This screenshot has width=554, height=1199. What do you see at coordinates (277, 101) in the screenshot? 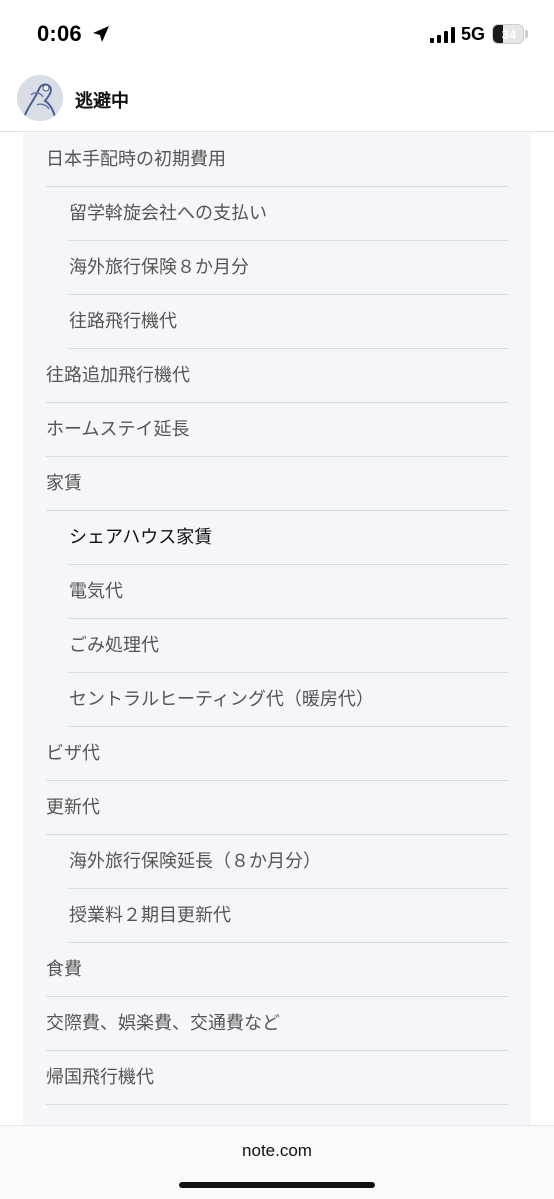
I see `article-header: 逃避中` at bounding box center [277, 101].